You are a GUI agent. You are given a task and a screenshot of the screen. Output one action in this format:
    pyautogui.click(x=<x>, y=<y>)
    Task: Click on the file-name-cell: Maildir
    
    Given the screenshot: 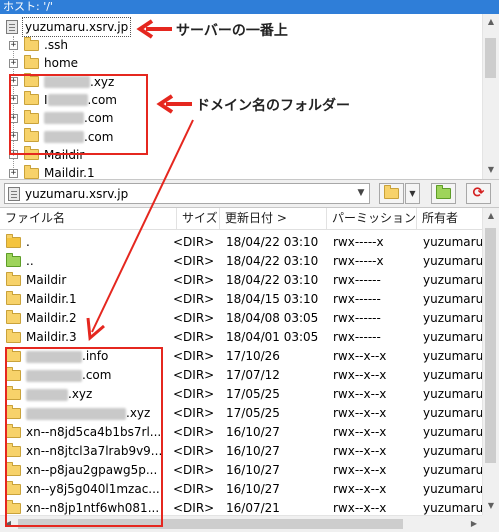 What is the action you would take?
    pyautogui.click(x=90, y=280)
    